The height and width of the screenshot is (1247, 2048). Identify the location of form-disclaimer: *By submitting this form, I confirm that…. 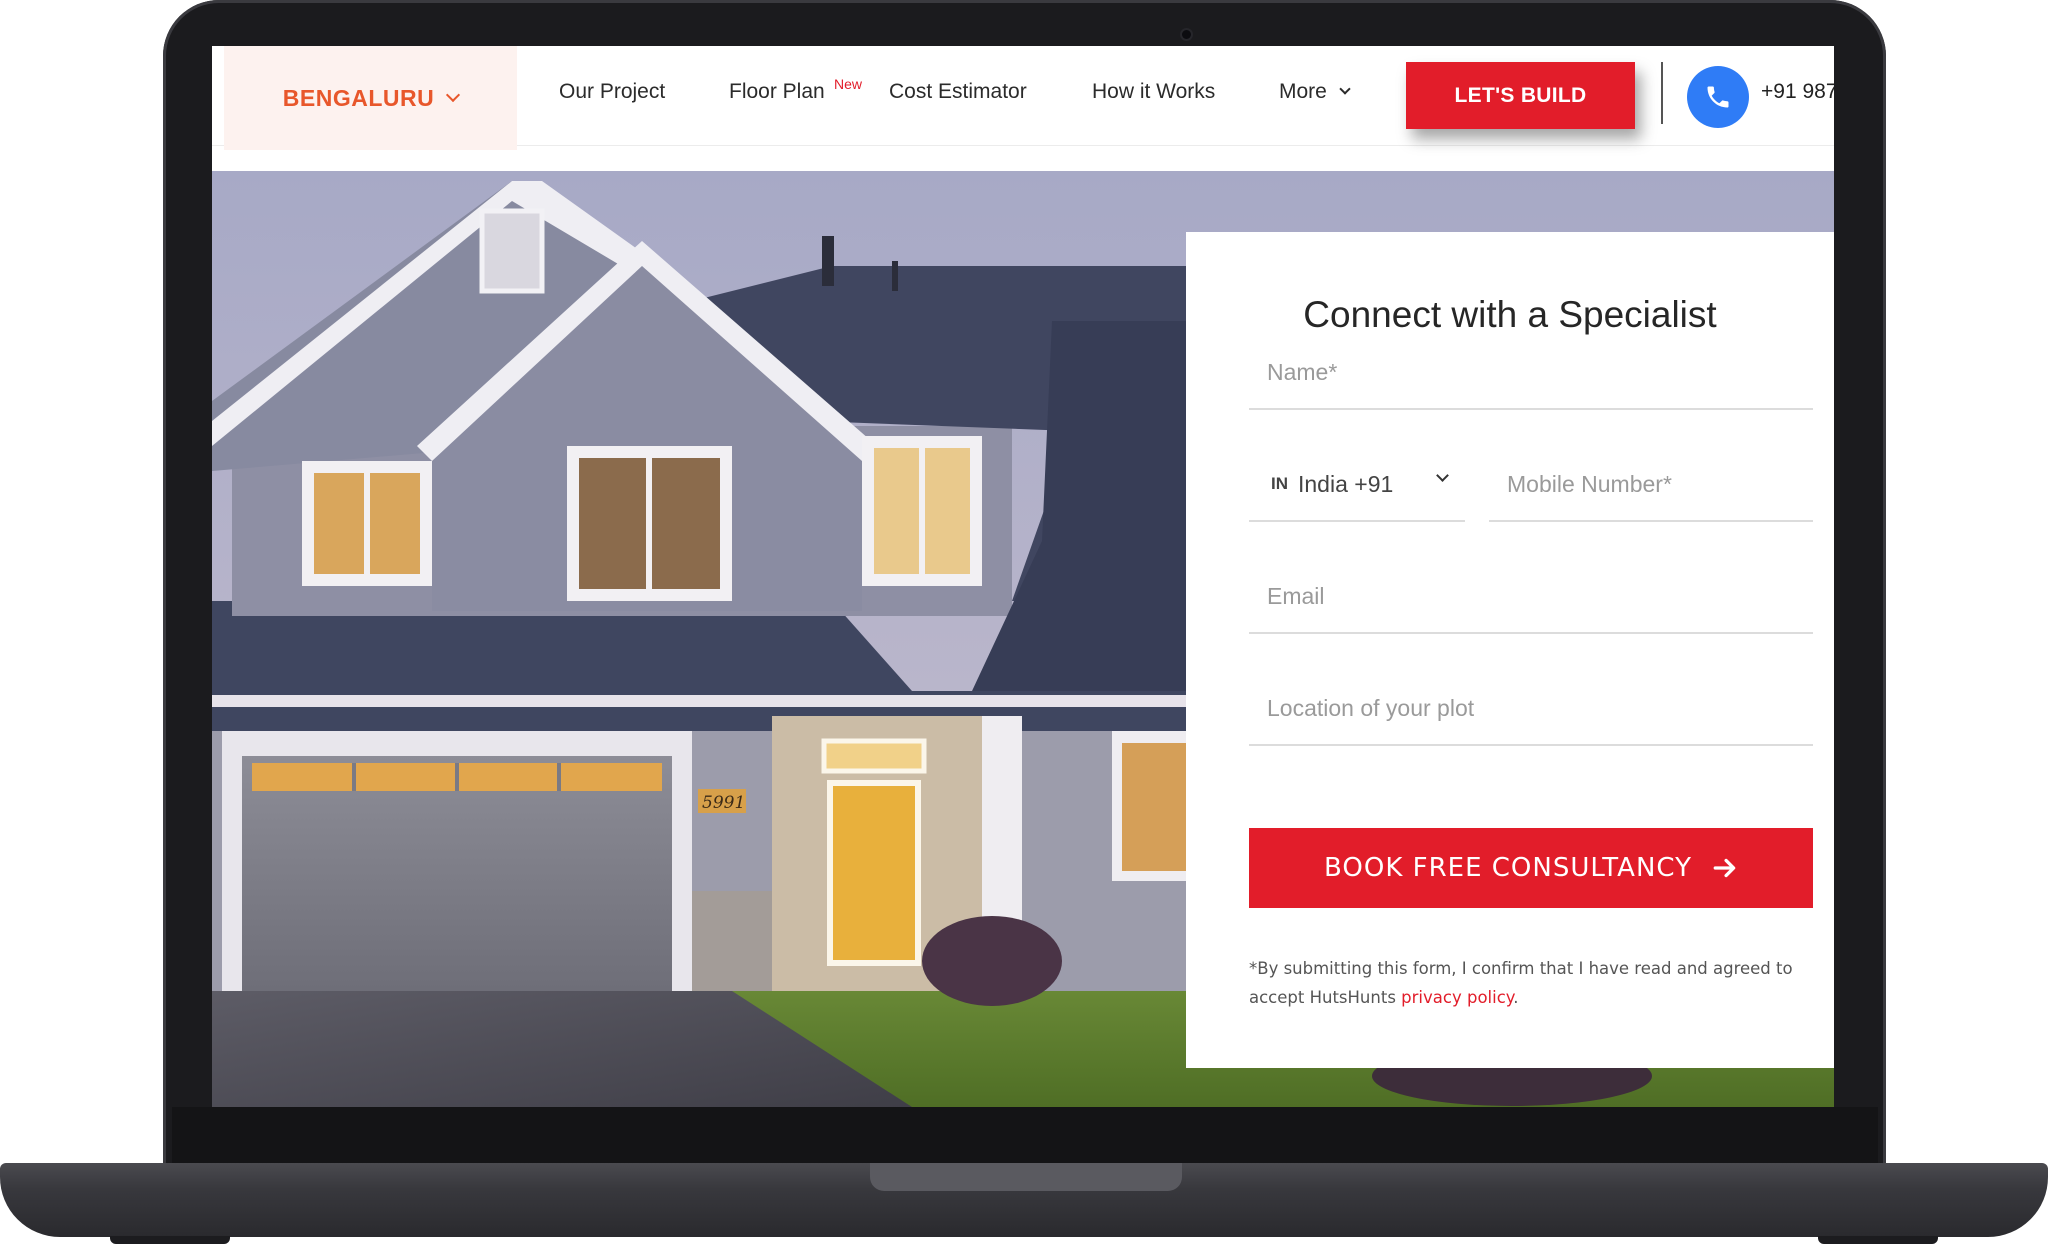
(1529, 983).